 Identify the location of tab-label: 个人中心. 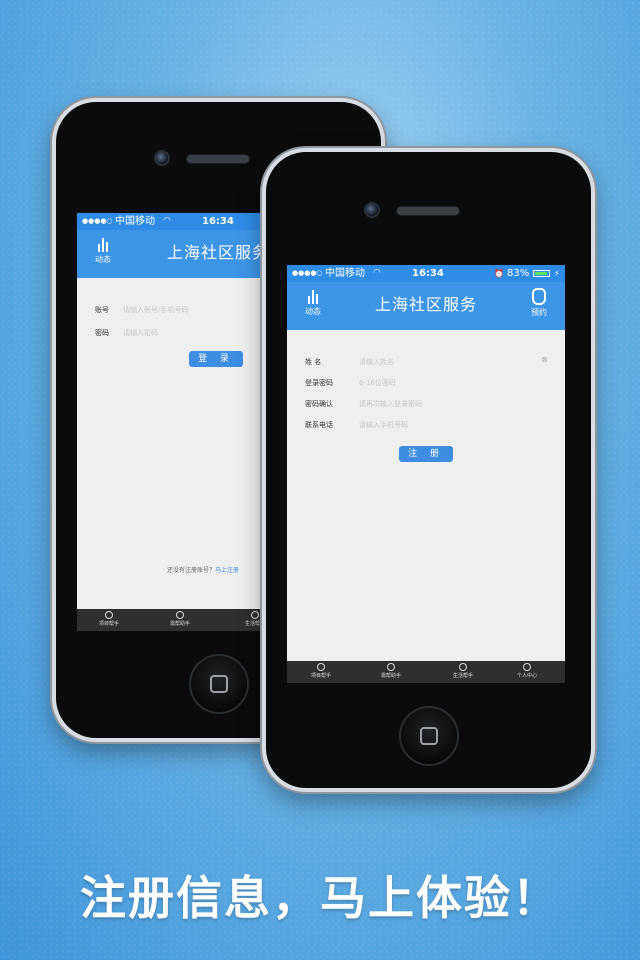
(526, 676).